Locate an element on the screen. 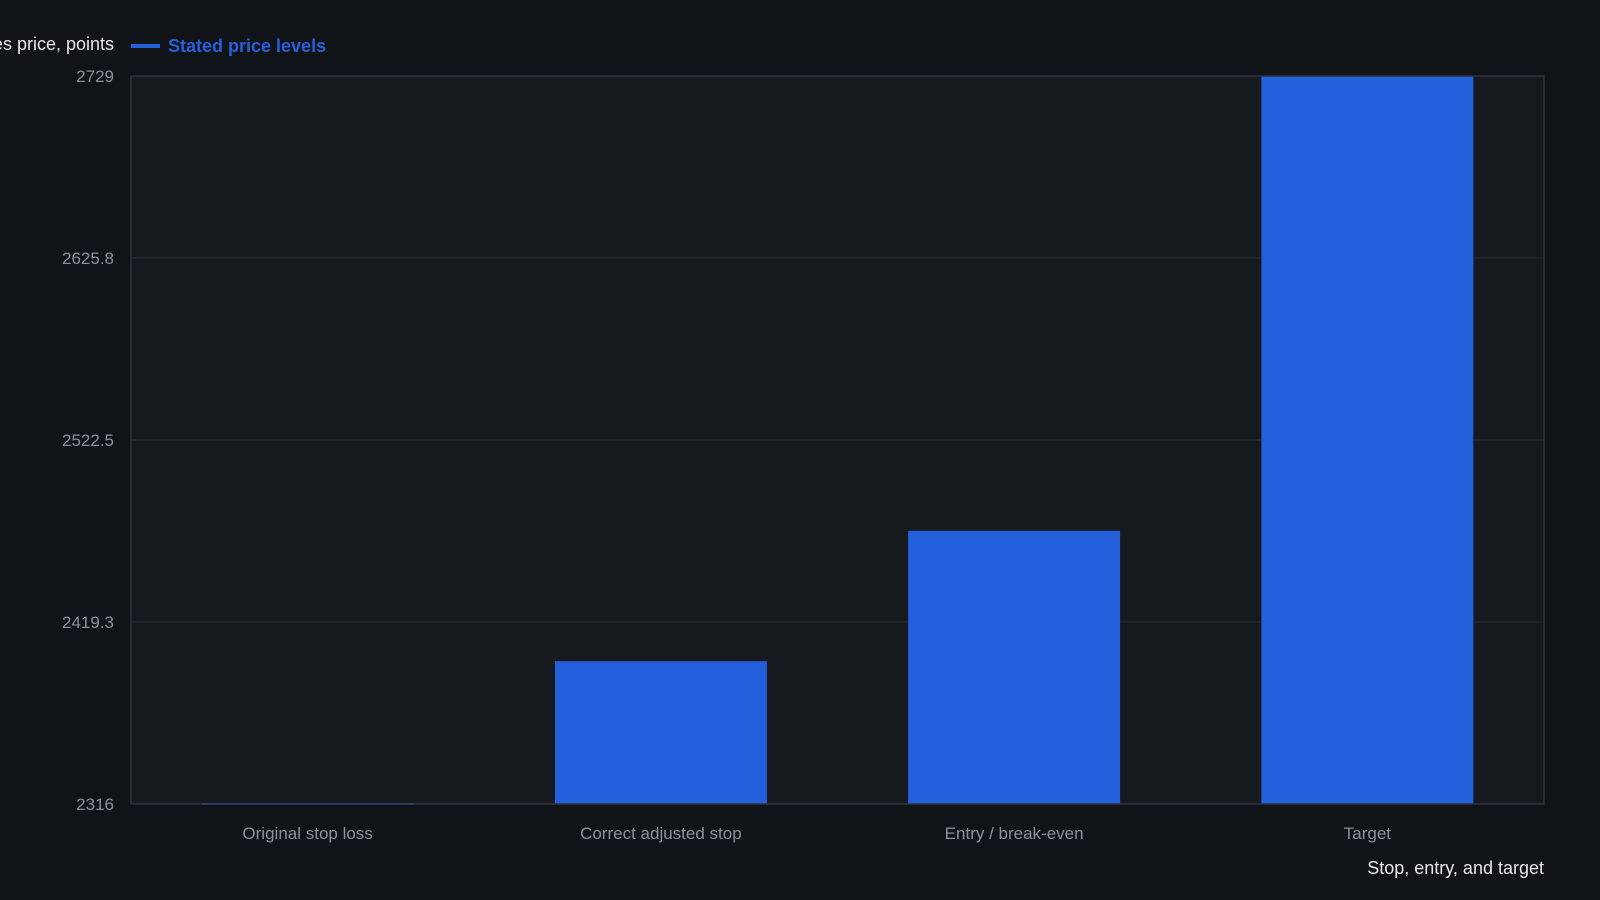 This screenshot has height=900, width=1600. legend: Stated price levels is located at coordinates (228, 46).